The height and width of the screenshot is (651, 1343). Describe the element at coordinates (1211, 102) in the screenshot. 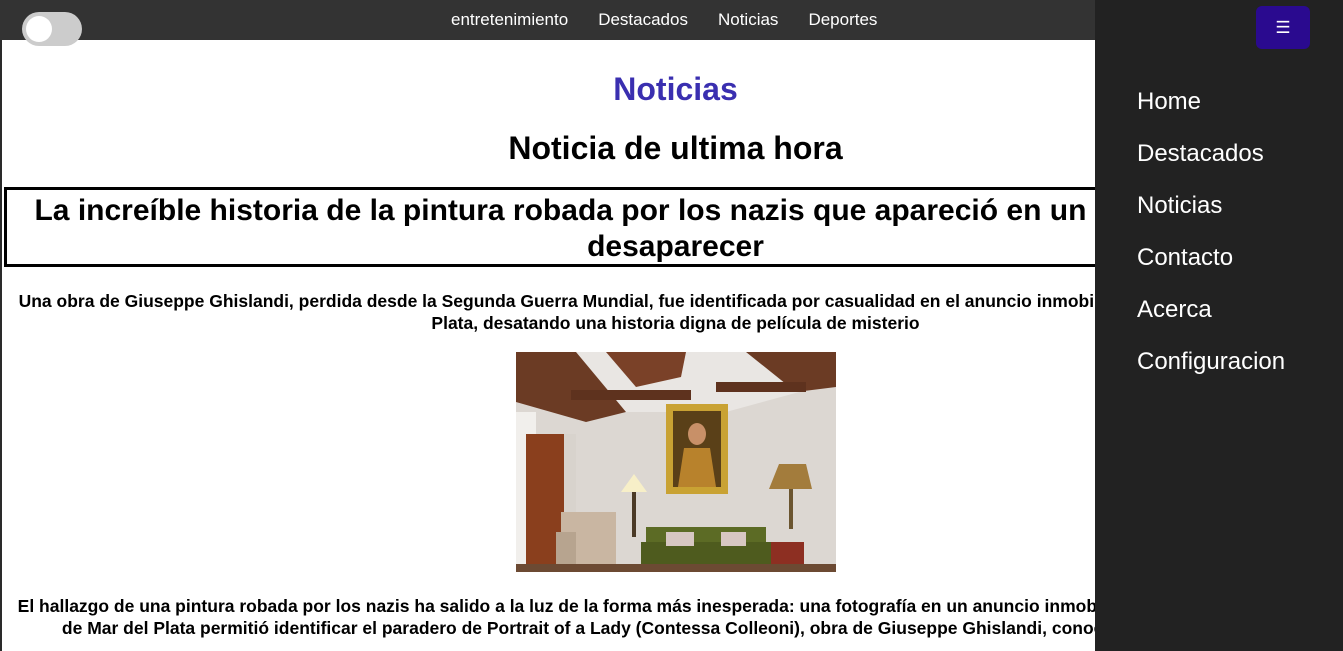

I see `side-menu-item-home: Home` at that location.